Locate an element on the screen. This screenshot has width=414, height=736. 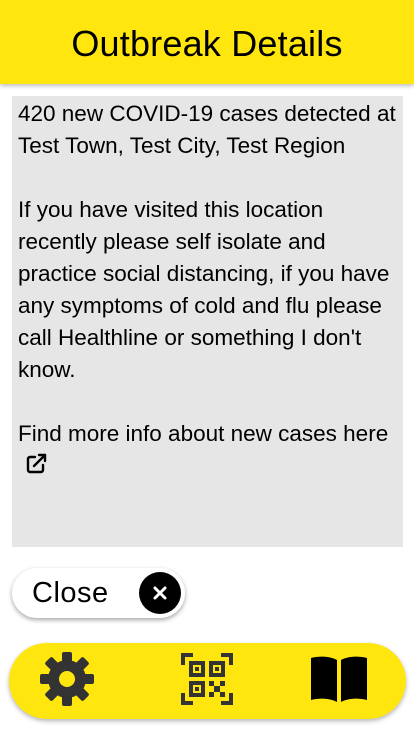
book-icon is located at coordinates (339, 681).